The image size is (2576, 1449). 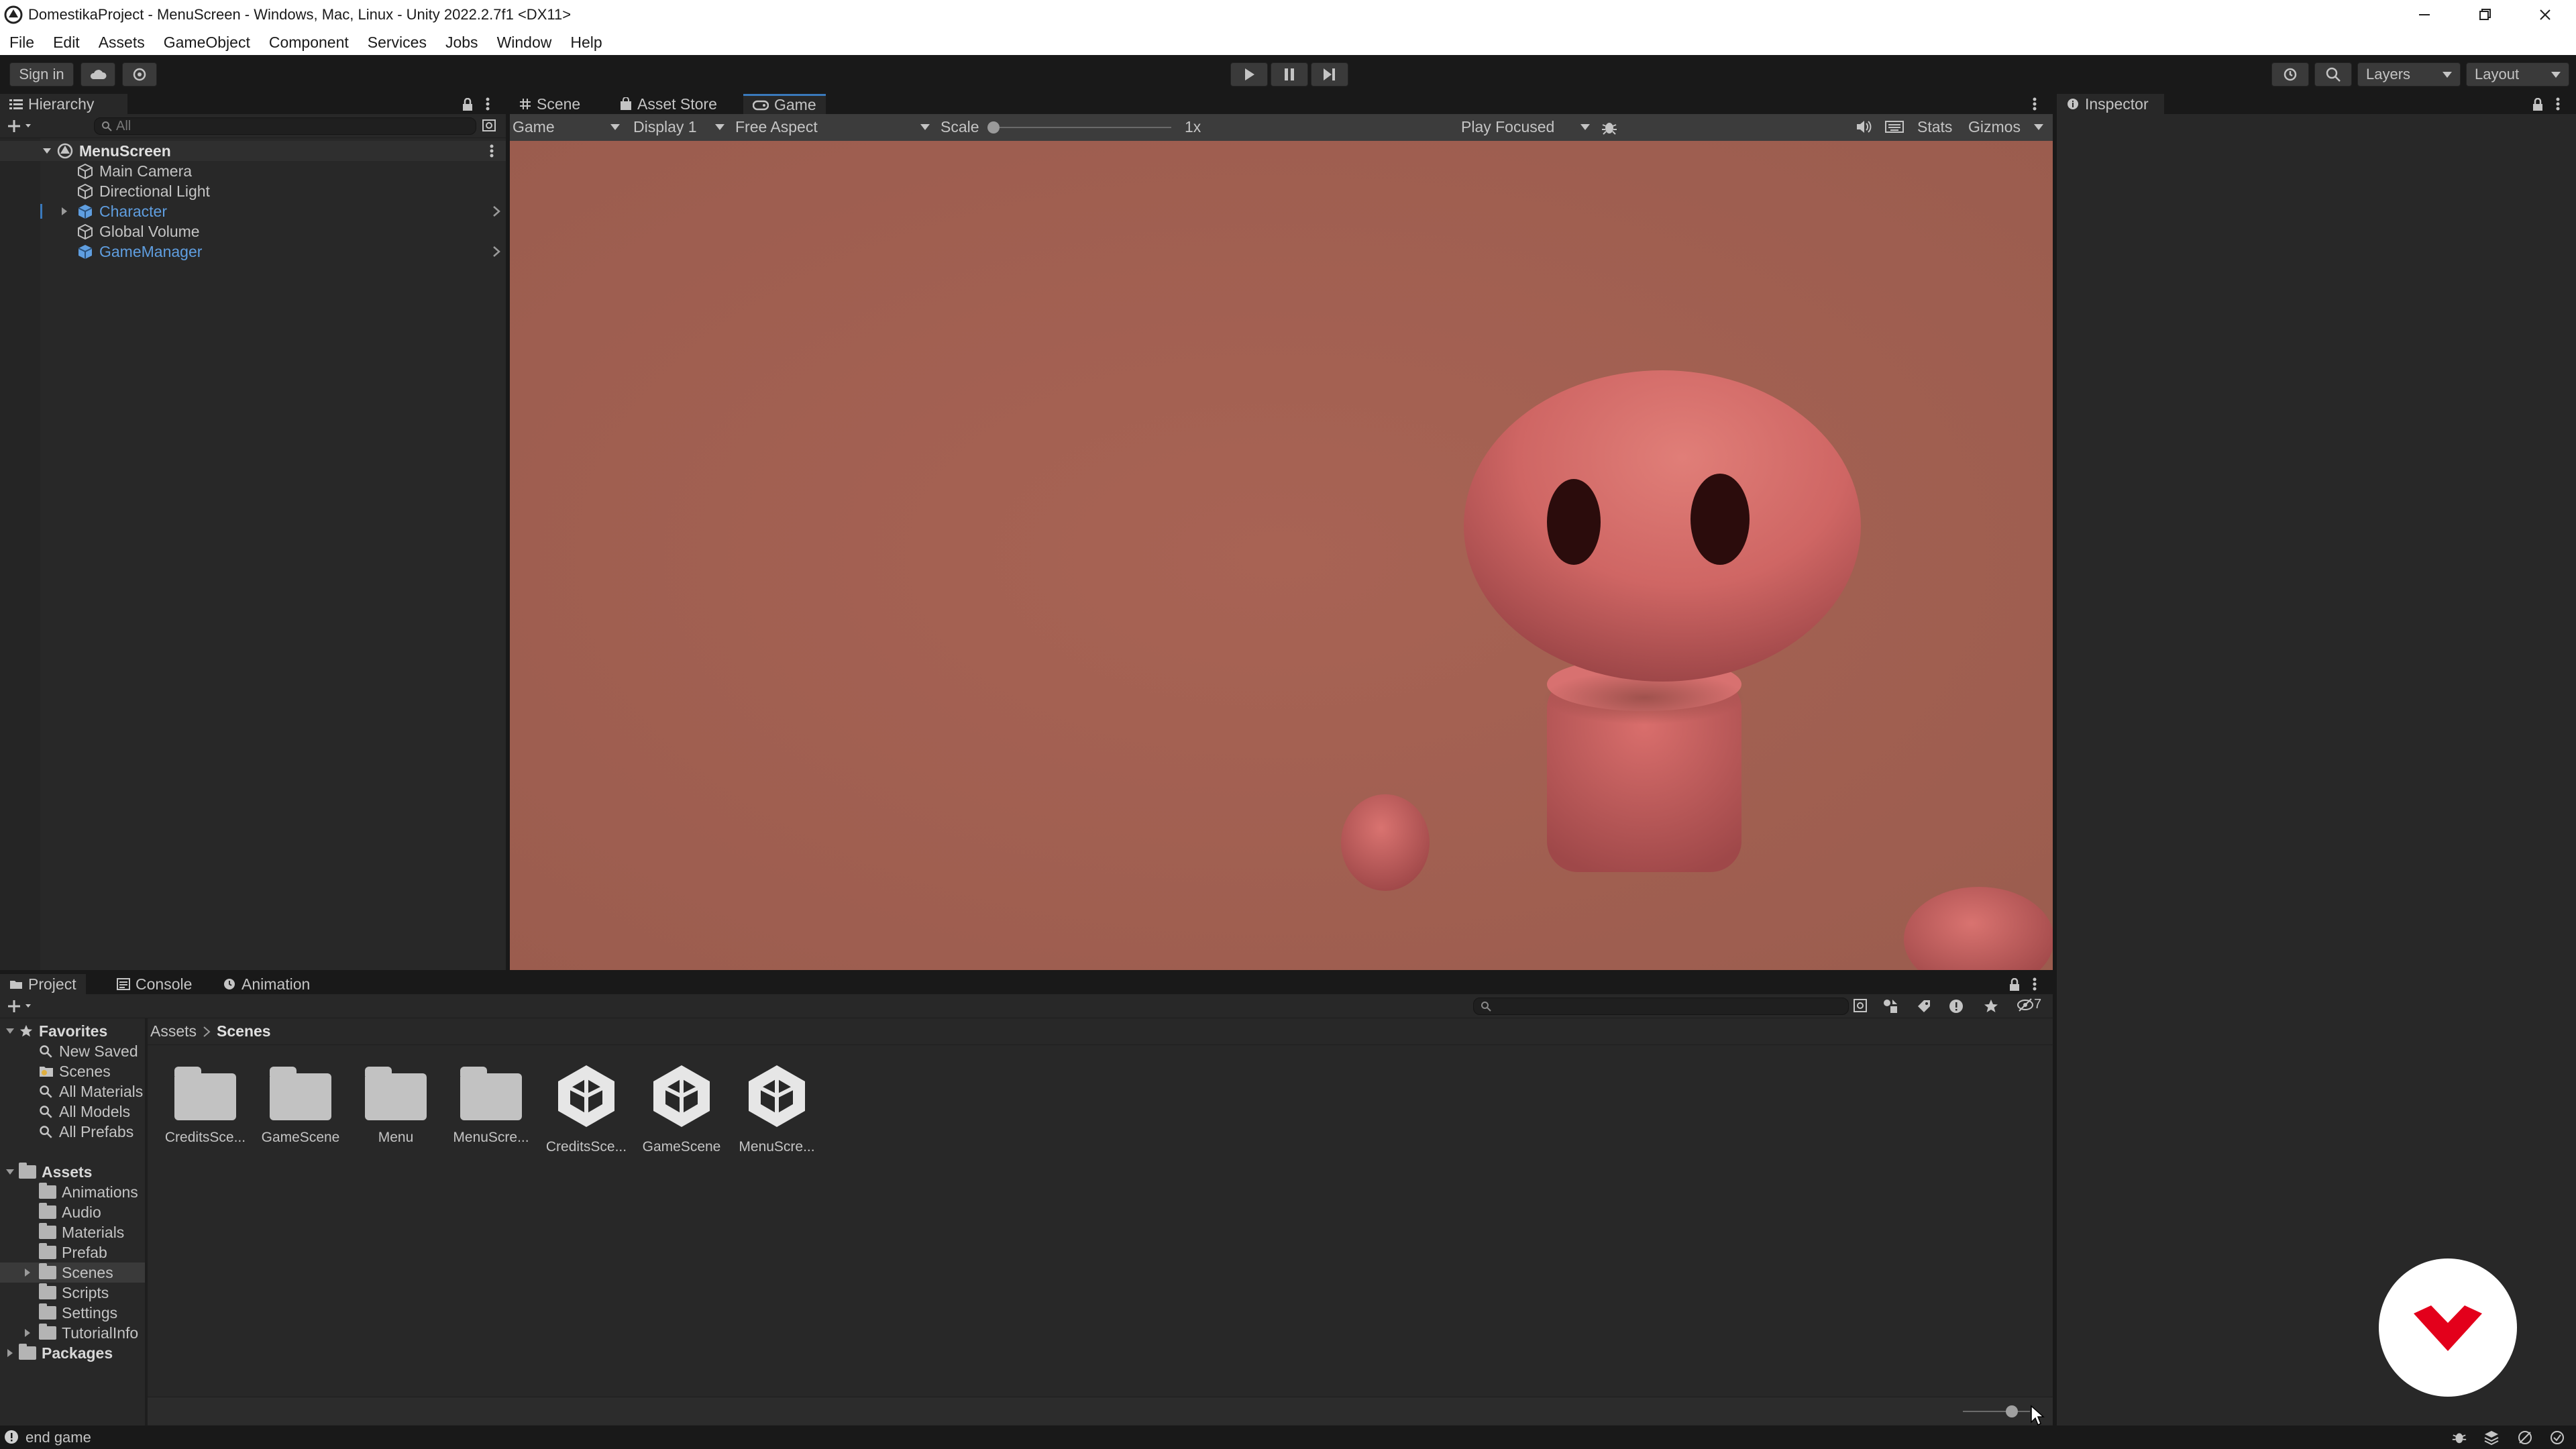 I want to click on tab-game: Game, so click(x=784, y=104).